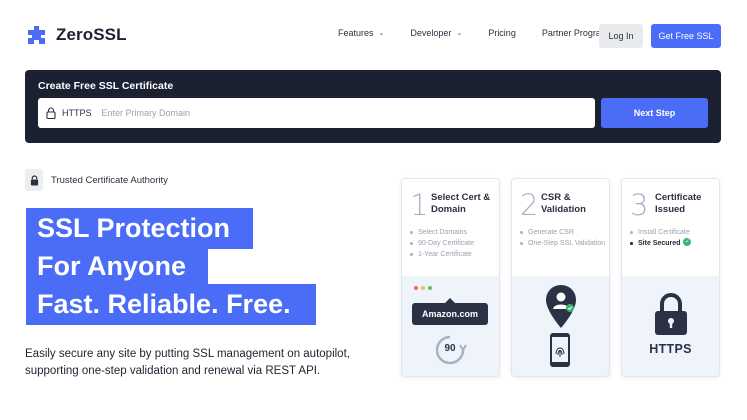 This screenshot has height=420, width=747. Describe the element at coordinates (529, 205) in the screenshot. I see `step-number: 2` at that location.